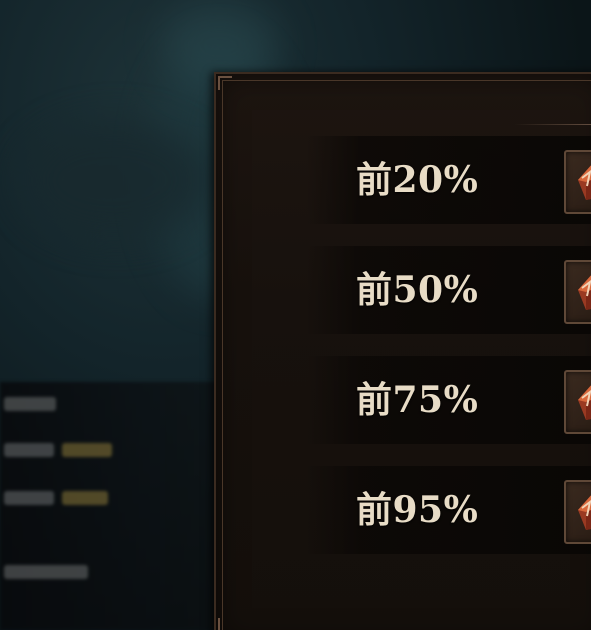 Image resolution: width=591 pixels, height=630 pixels. I want to click on background-shape, so click(115, 180).